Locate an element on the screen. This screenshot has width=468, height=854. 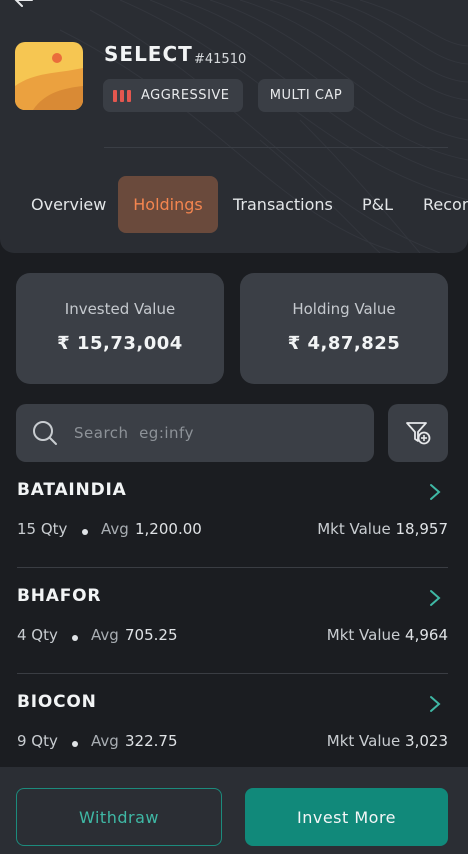
back-arrow-icon is located at coordinates (24, 4).